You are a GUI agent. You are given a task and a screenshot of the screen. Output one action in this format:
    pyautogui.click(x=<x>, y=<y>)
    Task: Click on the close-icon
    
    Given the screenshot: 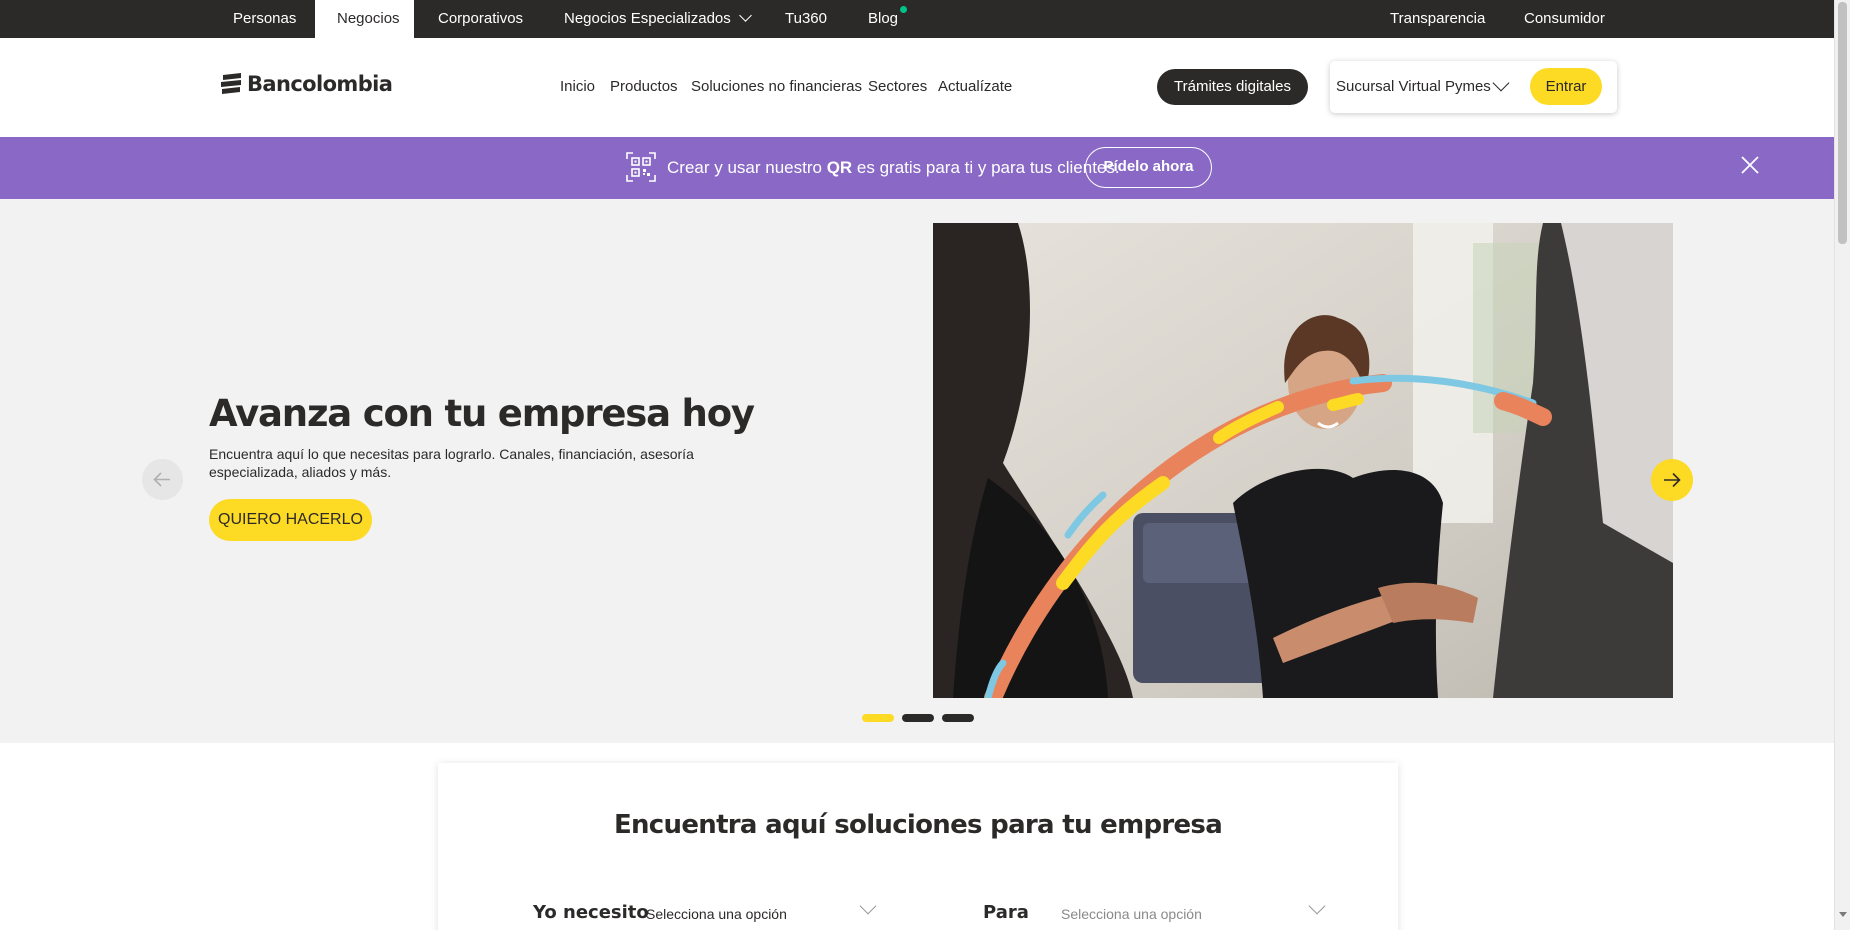 What is the action you would take?
    pyautogui.click(x=1750, y=165)
    